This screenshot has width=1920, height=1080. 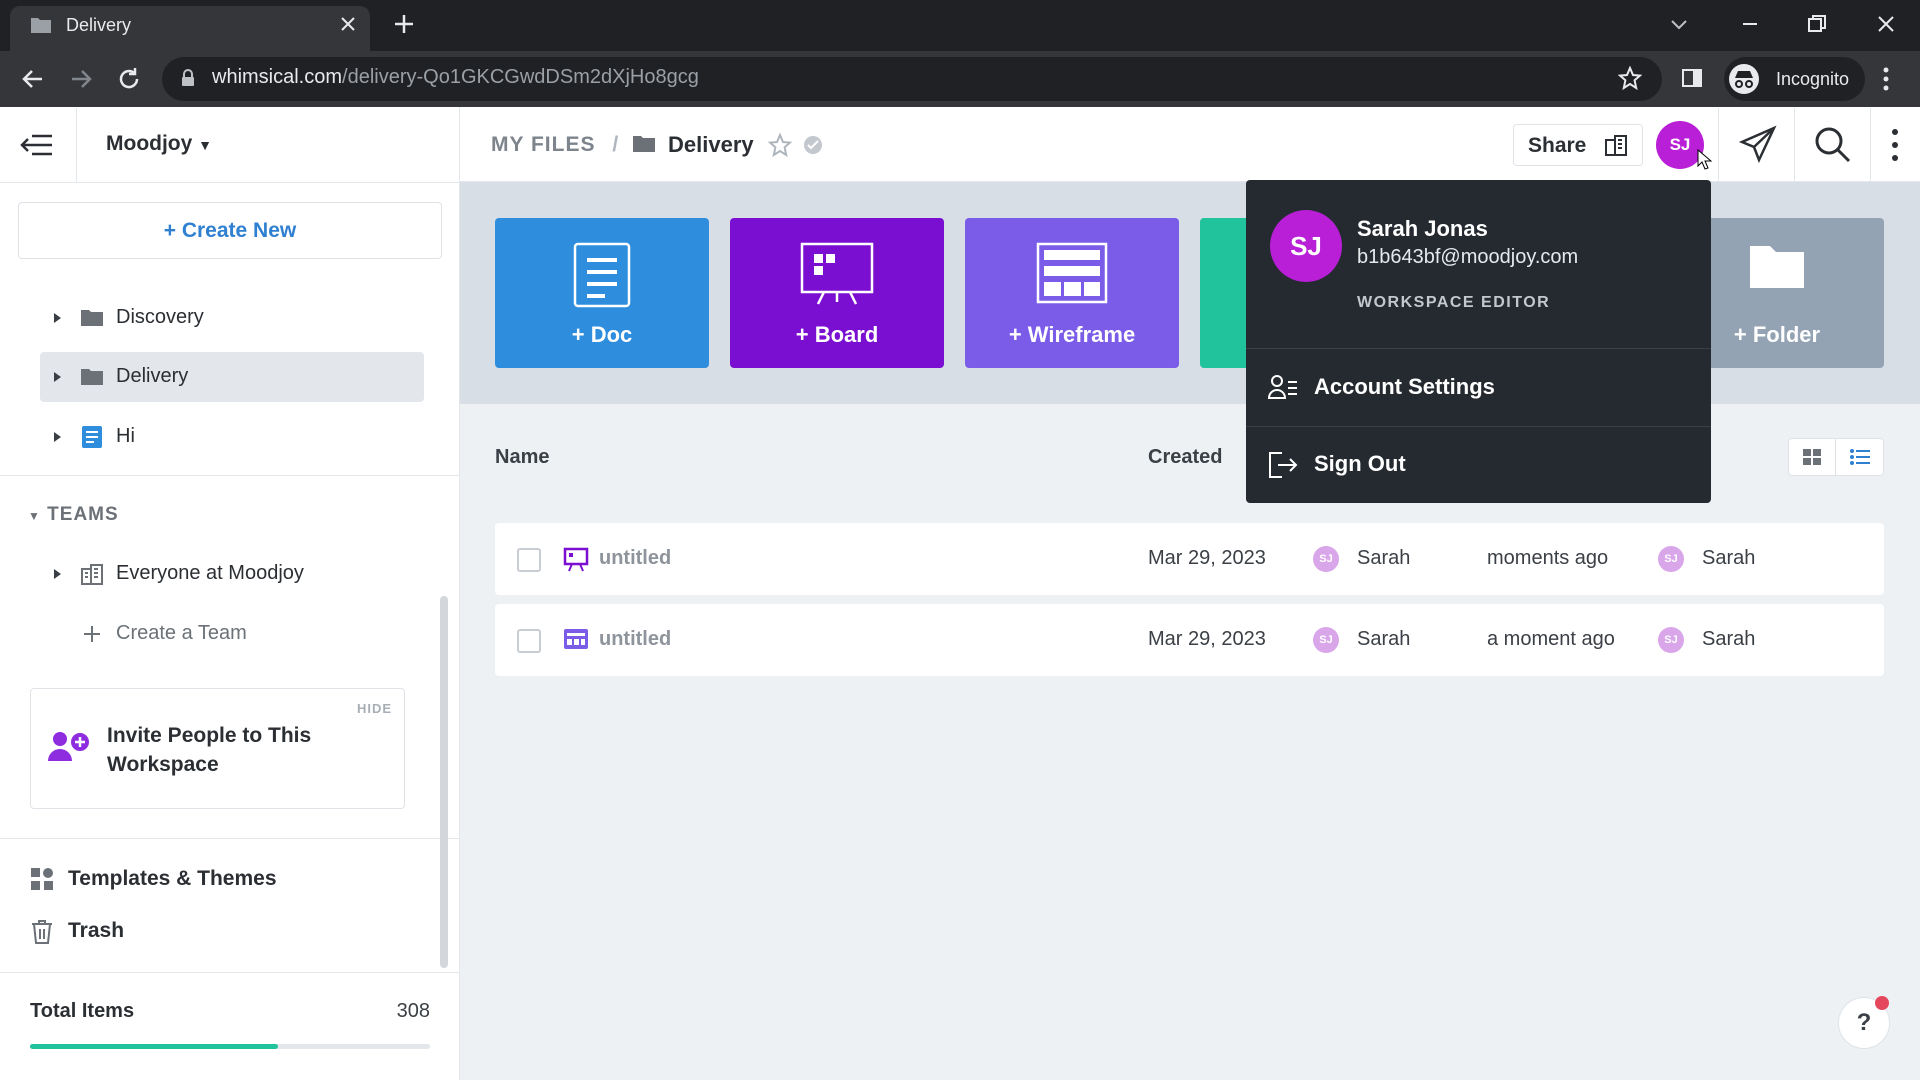 What do you see at coordinates (37, 145) in the screenshot?
I see `collapse-sidebar-icon` at bounding box center [37, 145].